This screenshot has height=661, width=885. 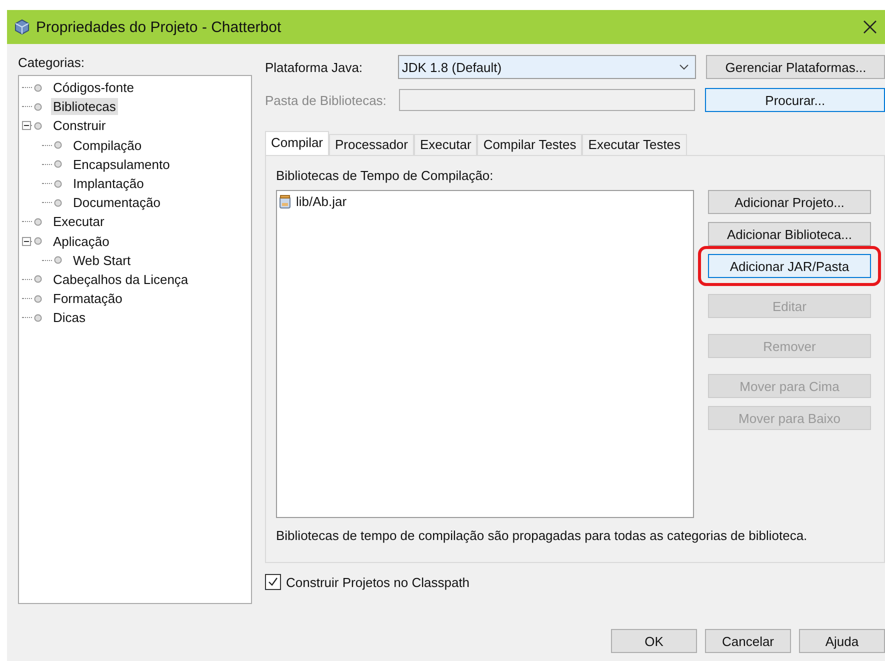 What do you see at coordinates (93, 87) in the screenshot?
I see `tree-item: Códigos-fonte` at bounding box center [93, 87].